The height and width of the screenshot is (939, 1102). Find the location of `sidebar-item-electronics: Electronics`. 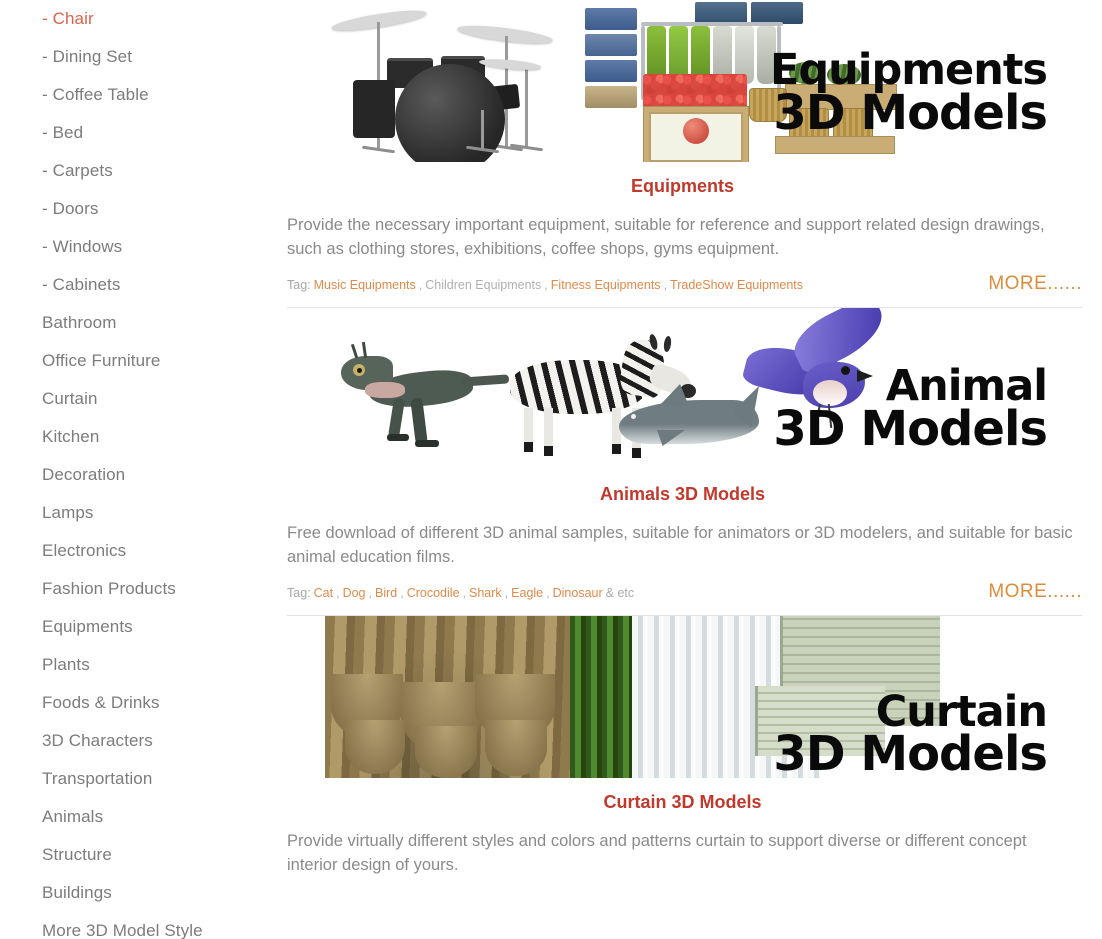

sidebar-item-electronics: Electronics is located at coordinates (143, 551).